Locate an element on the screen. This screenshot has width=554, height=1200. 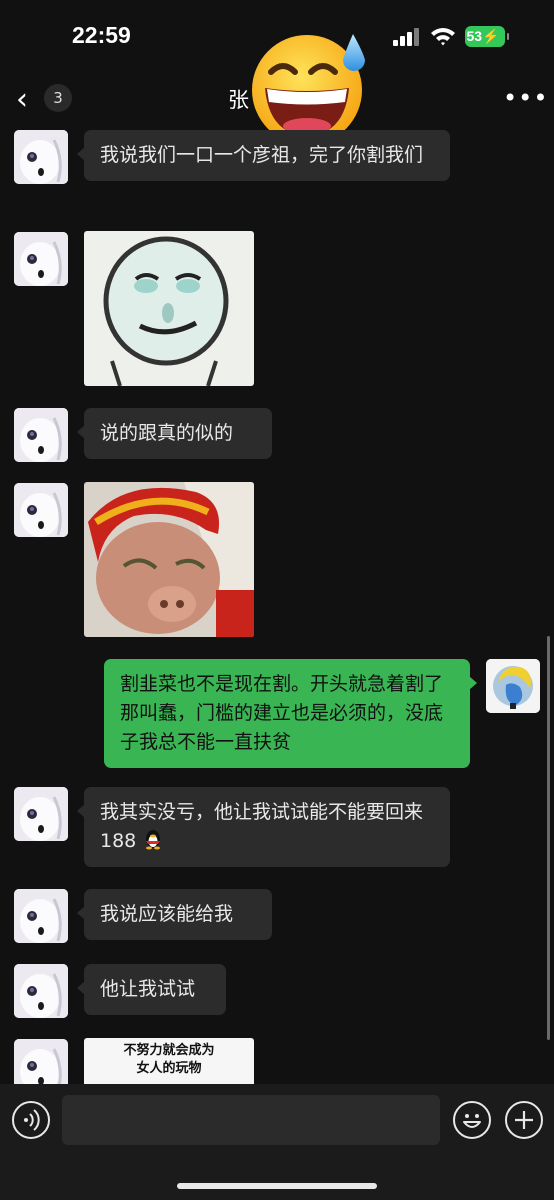
more-options-button: ••• is located at coordinates (525, 98).